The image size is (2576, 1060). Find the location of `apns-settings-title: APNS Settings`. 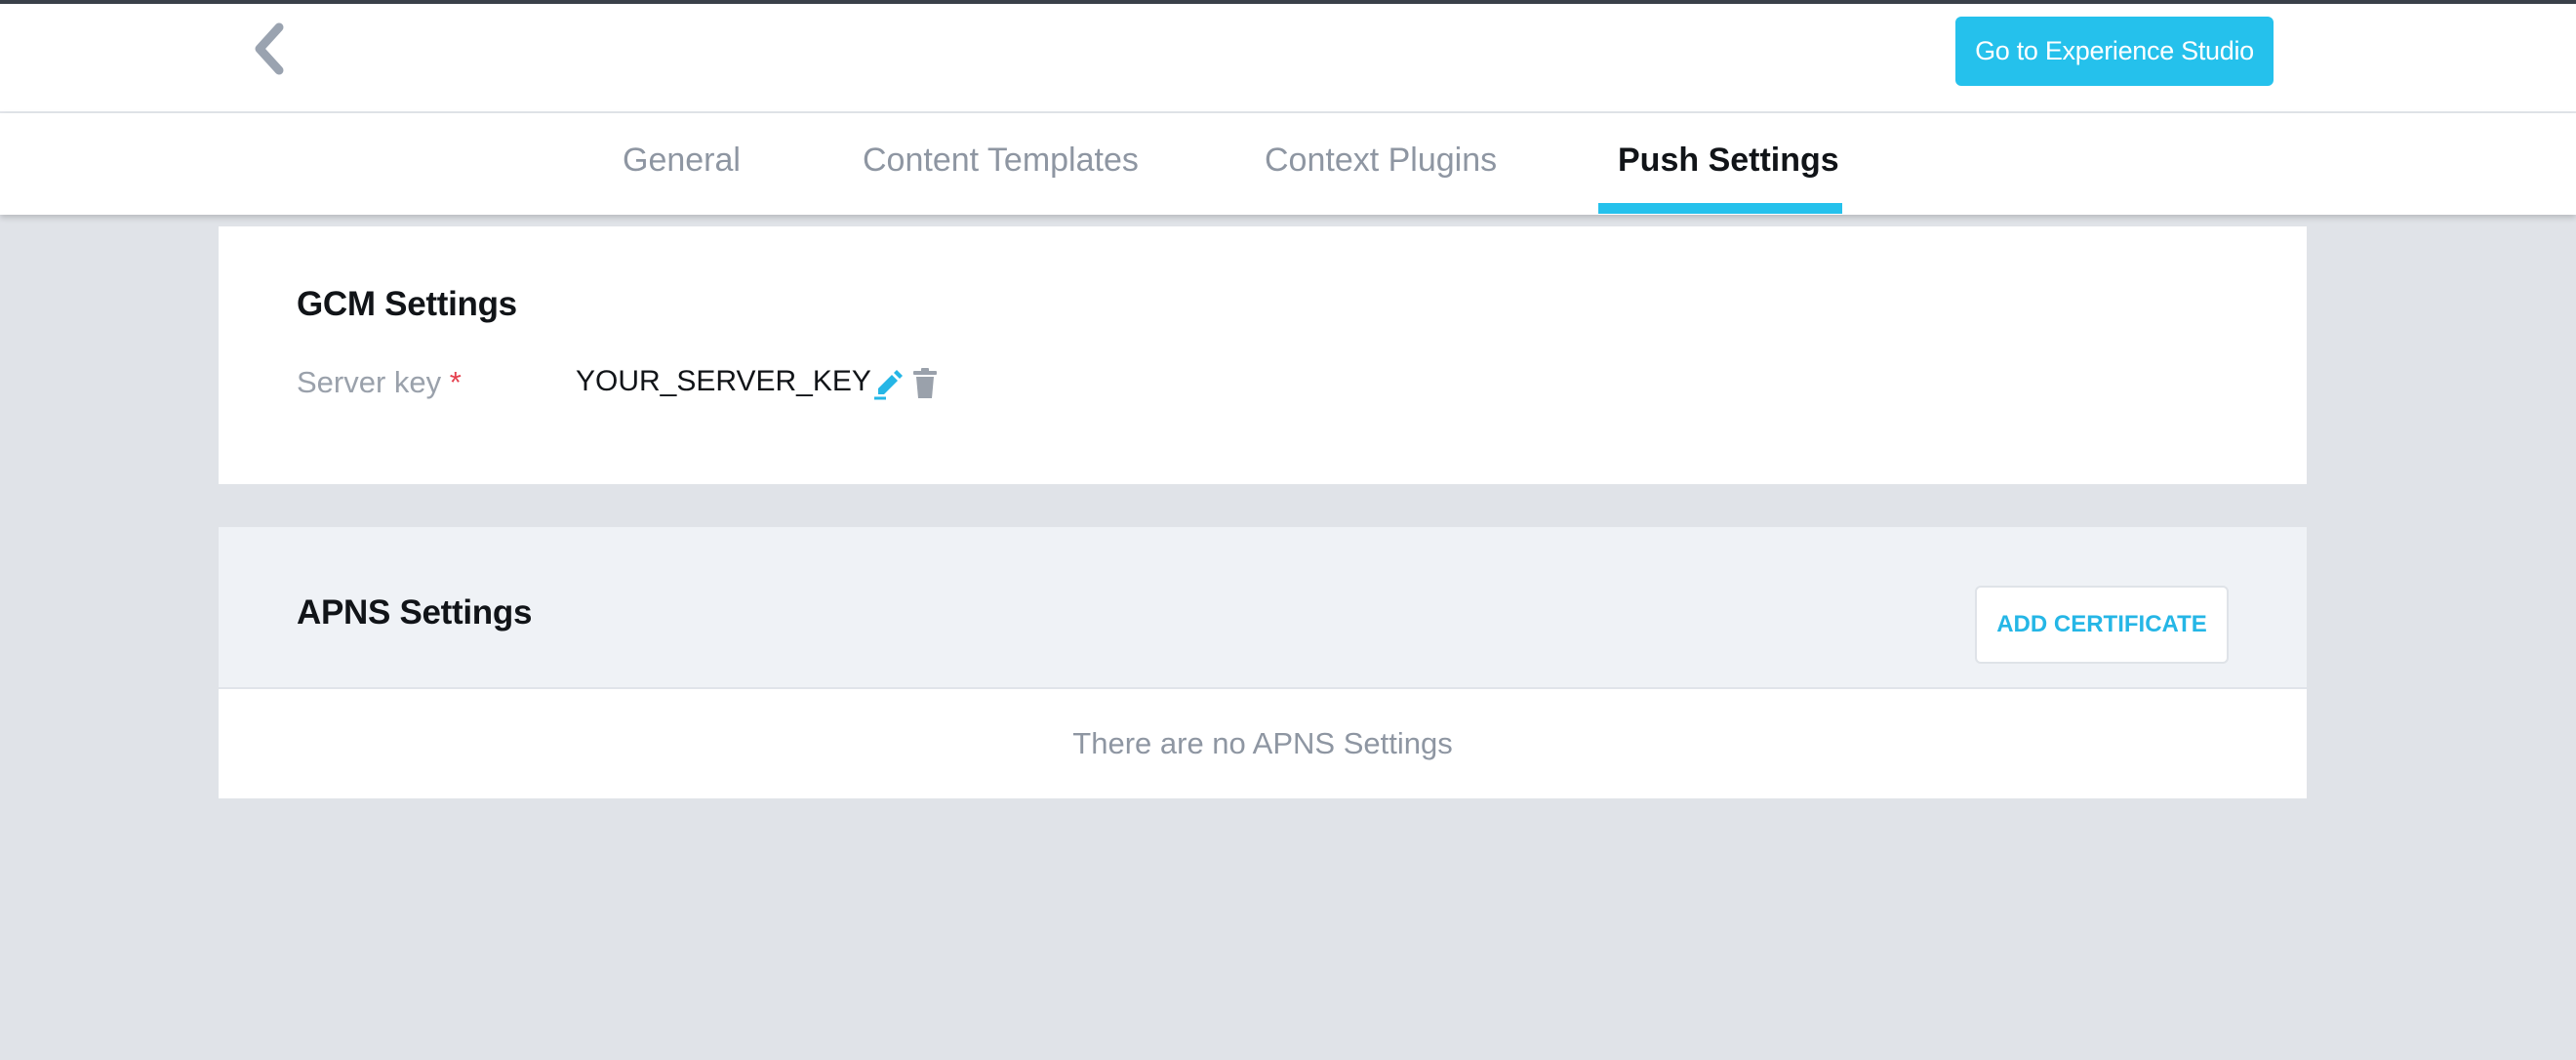

apns-settings-title: APNS Settings is located at coordinates (415, 612).